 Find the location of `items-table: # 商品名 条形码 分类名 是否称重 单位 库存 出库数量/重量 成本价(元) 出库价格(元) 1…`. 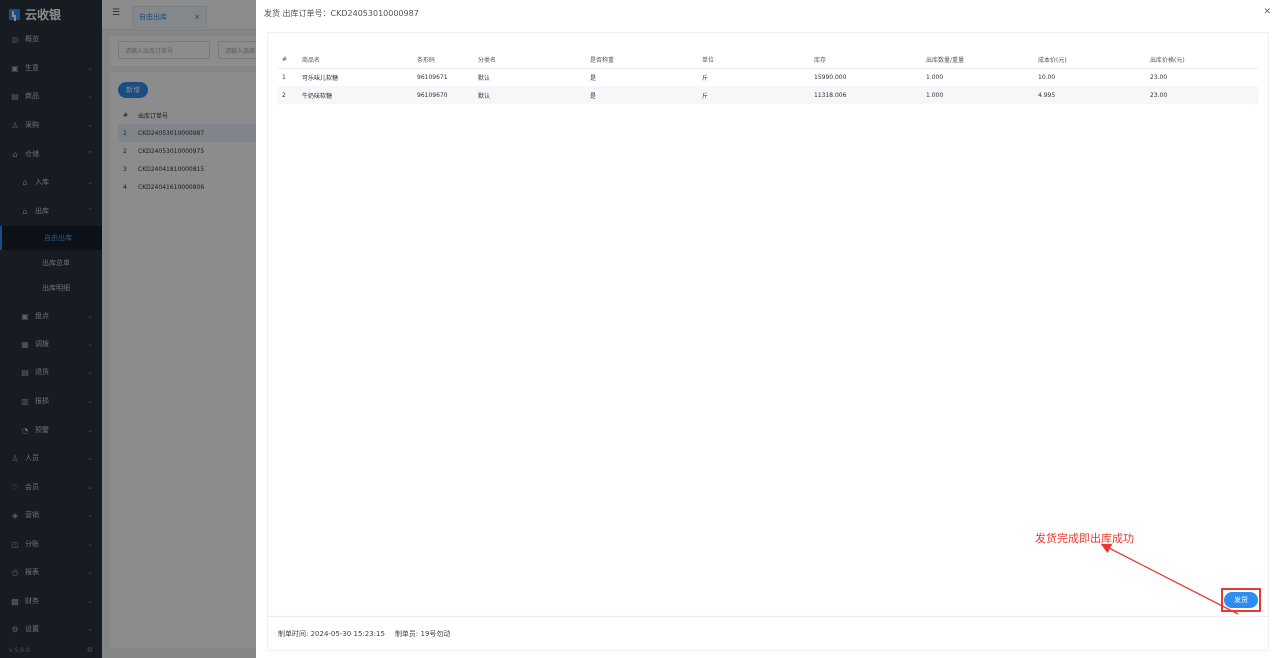

items-table: # 商品名 条形码 分类名 是否称重 单位 库存 出库数量/重量 成本价(元) 出库价格(元) 1… is located at coordinates (768, 77).